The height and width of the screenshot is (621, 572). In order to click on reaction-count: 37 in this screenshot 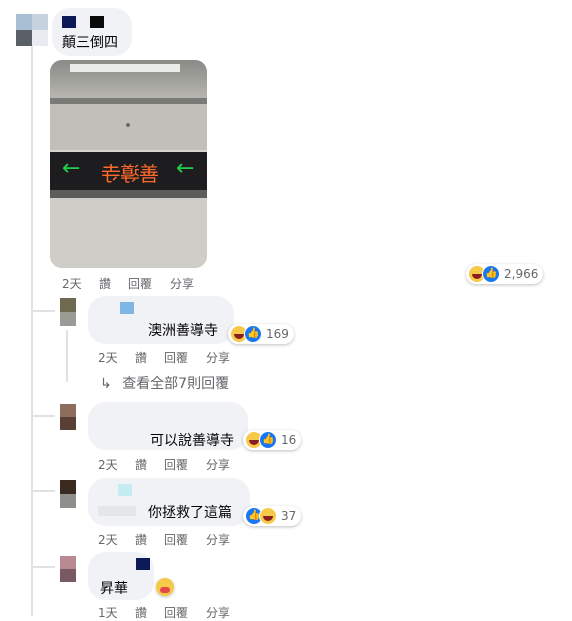, I will do `click(289, 516)`.